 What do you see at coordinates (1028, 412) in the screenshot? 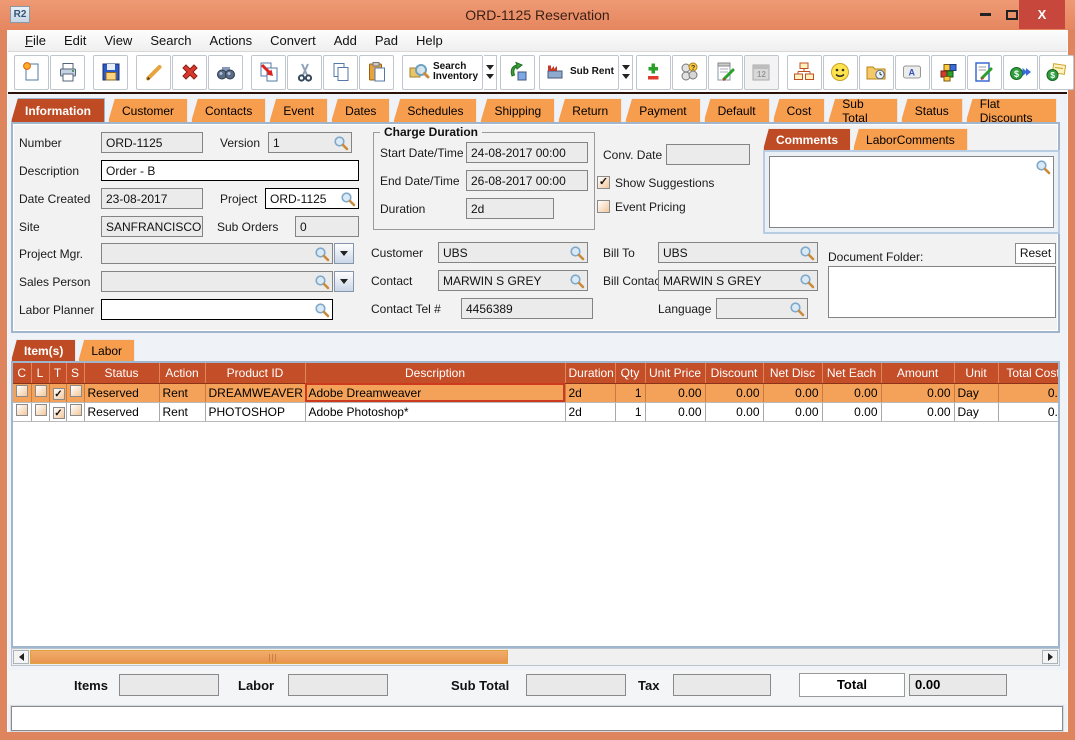
I see `cell-total-cost: 0.0` at bounding box center [1028, 412].